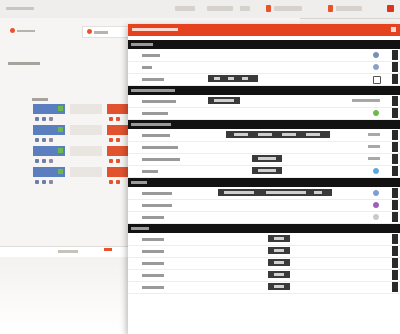 The image size is (400, 334). I want to click on top-toolbar, so click(200, 9).